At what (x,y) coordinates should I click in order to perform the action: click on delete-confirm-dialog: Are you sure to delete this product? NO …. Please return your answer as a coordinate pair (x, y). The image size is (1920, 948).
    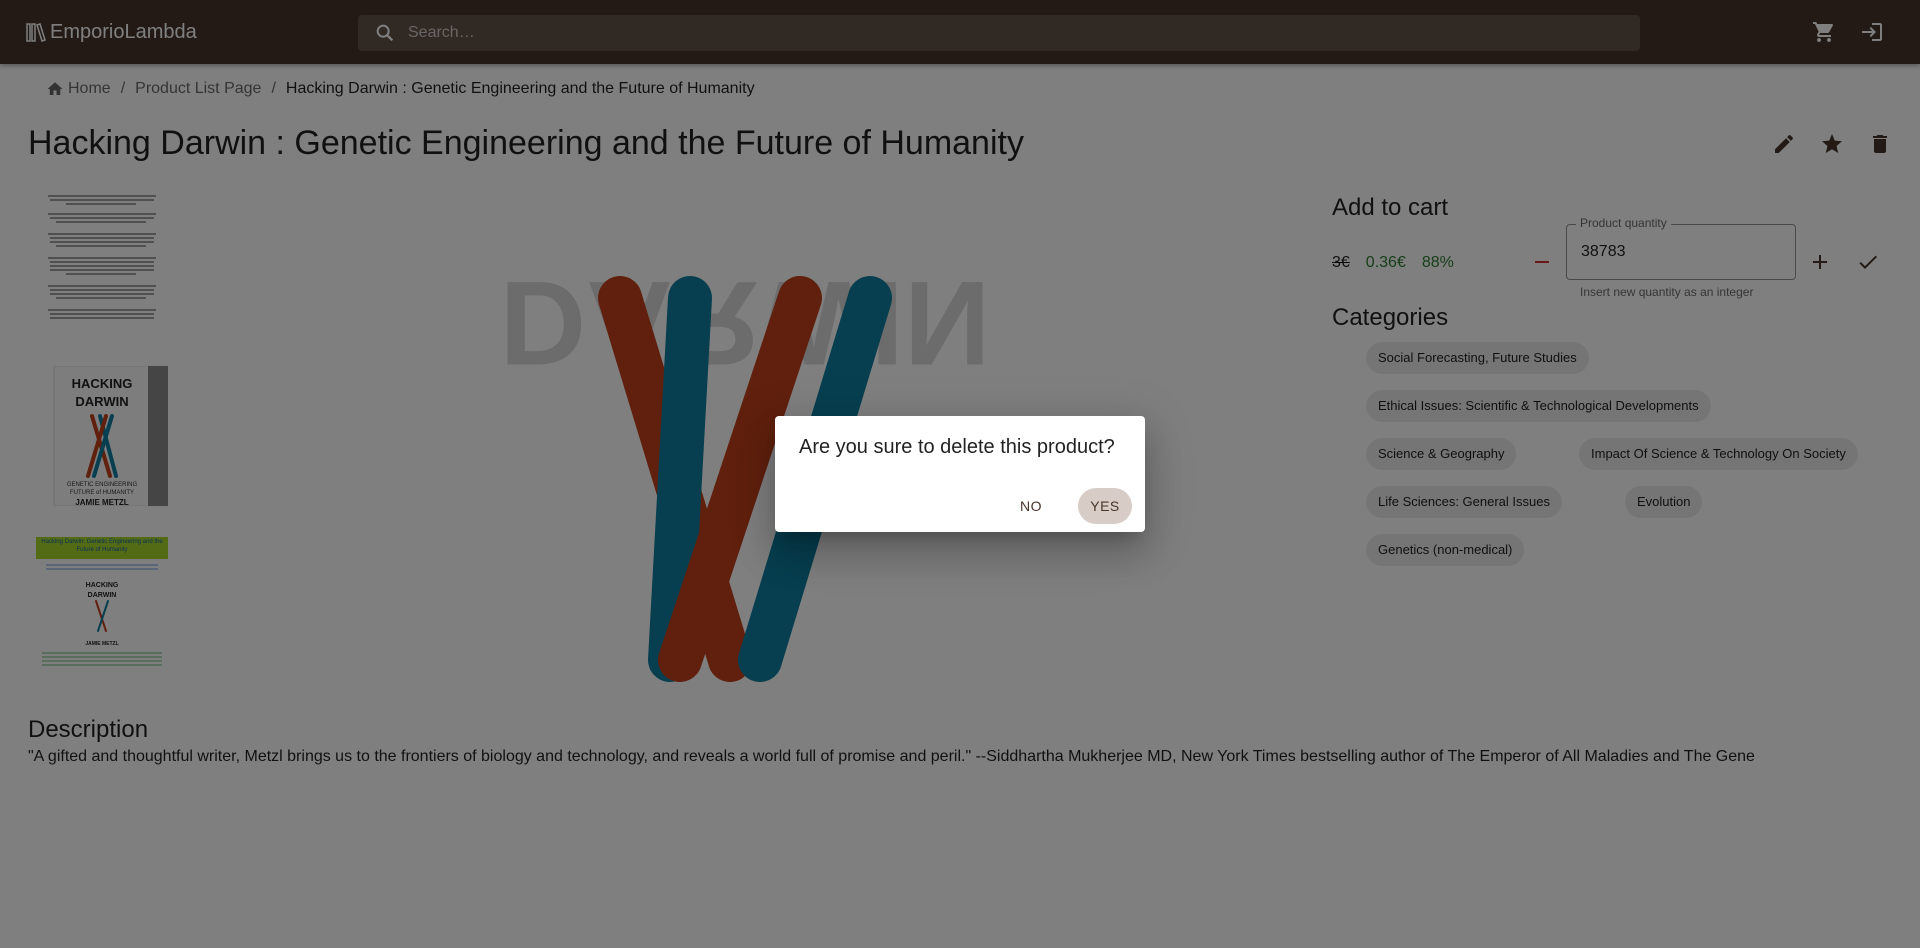
    Looking at the image, I should click on (960, 474).